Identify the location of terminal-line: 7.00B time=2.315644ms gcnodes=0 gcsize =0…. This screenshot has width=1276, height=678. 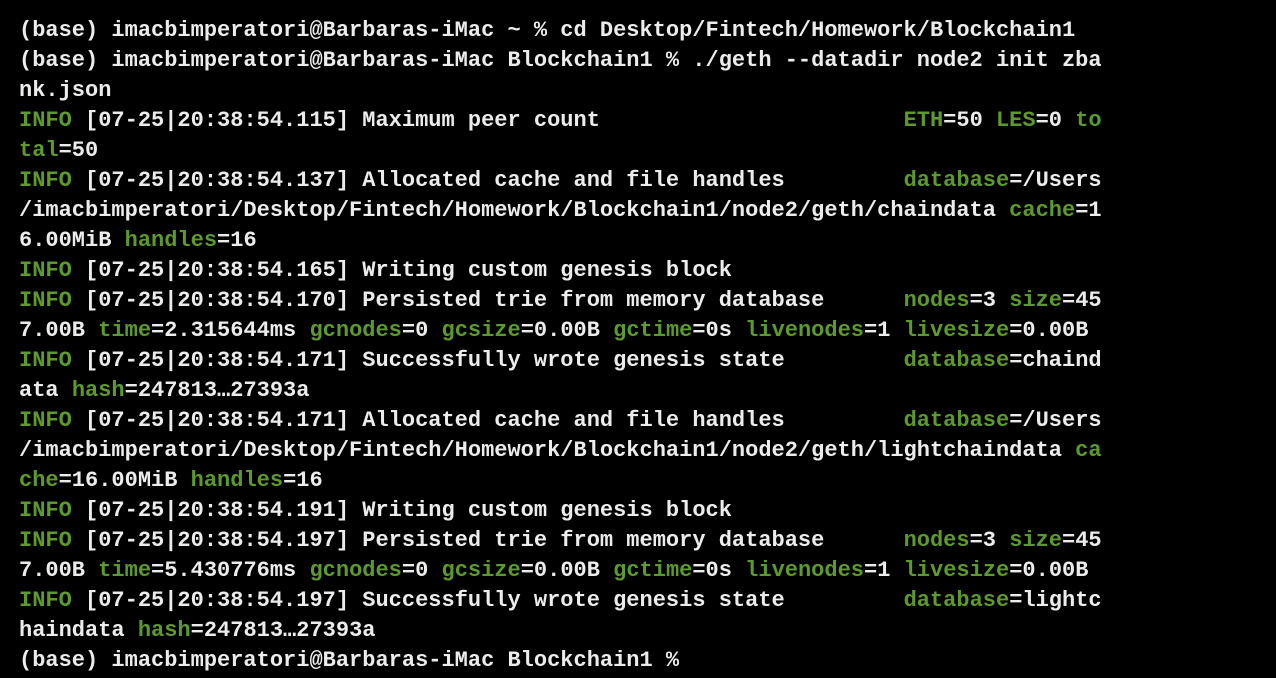
(647, 331).